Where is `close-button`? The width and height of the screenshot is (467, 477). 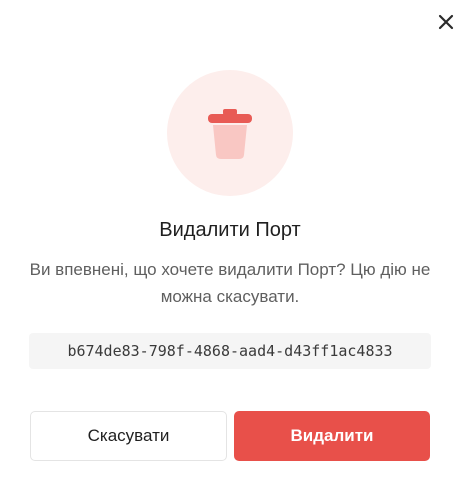 close-button is located at coordinates (446, 22).